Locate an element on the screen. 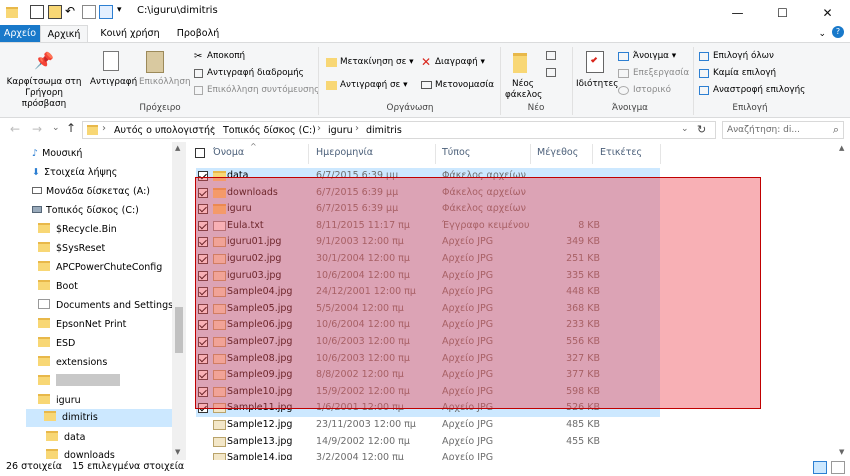 The height and width of the screenshot is (476, 850). scrollbar-thumb is located at coordinates (179, 330).